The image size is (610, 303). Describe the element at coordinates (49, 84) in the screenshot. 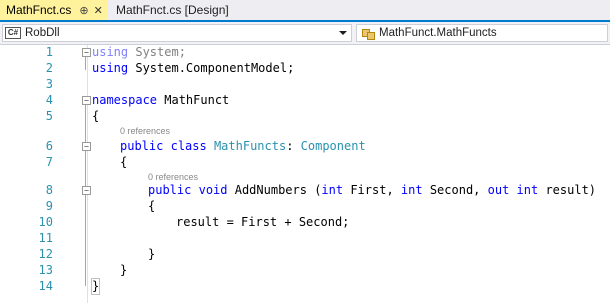

I see `line-number: 3` at that location.